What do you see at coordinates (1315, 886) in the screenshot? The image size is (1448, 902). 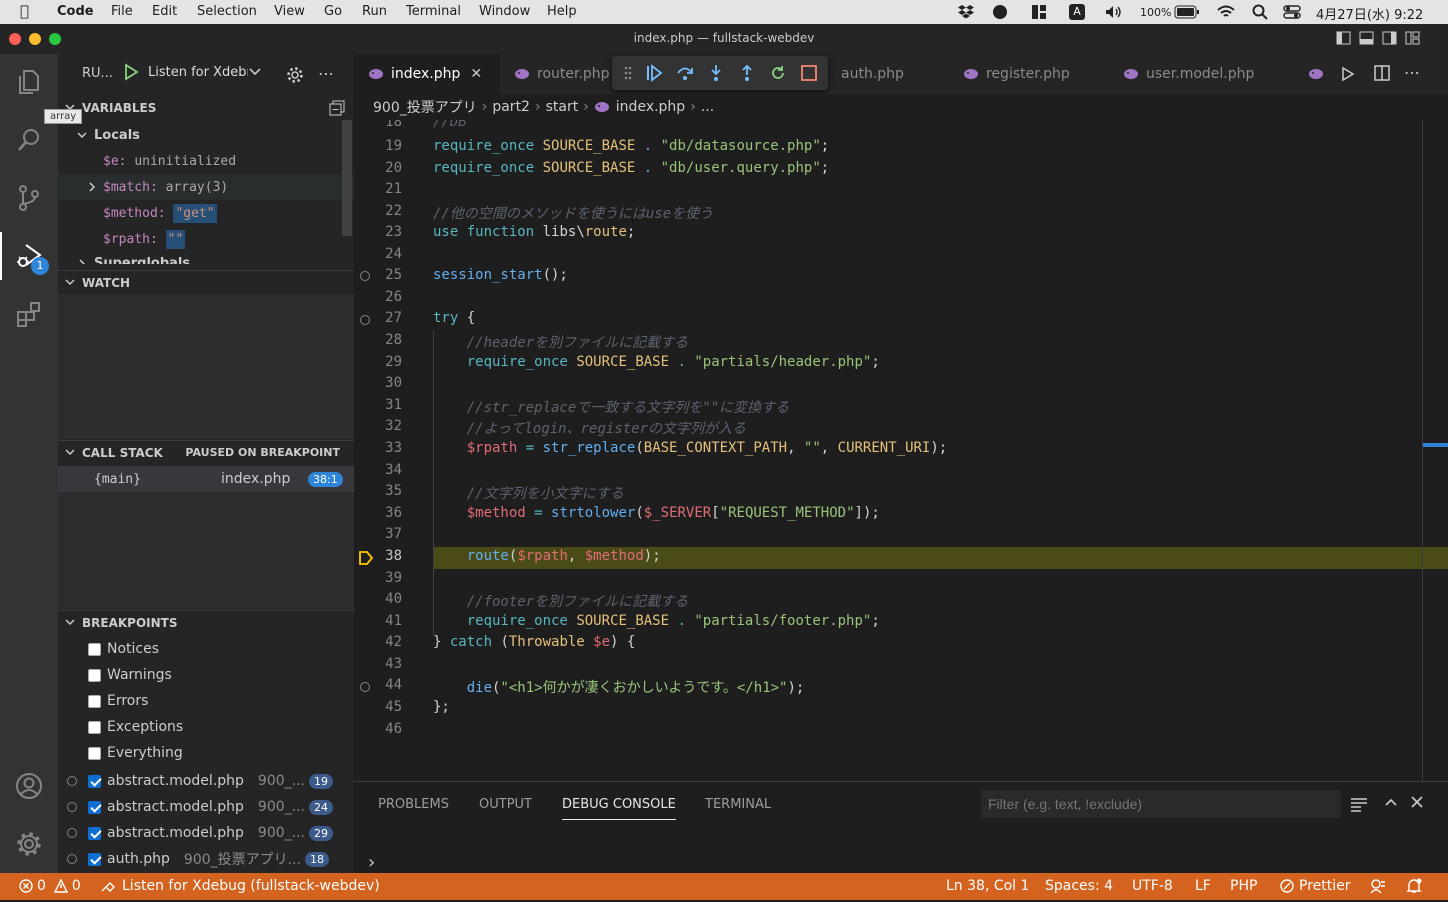 I see `prettier-status: Prettier` at bounding box center [1315, 886].